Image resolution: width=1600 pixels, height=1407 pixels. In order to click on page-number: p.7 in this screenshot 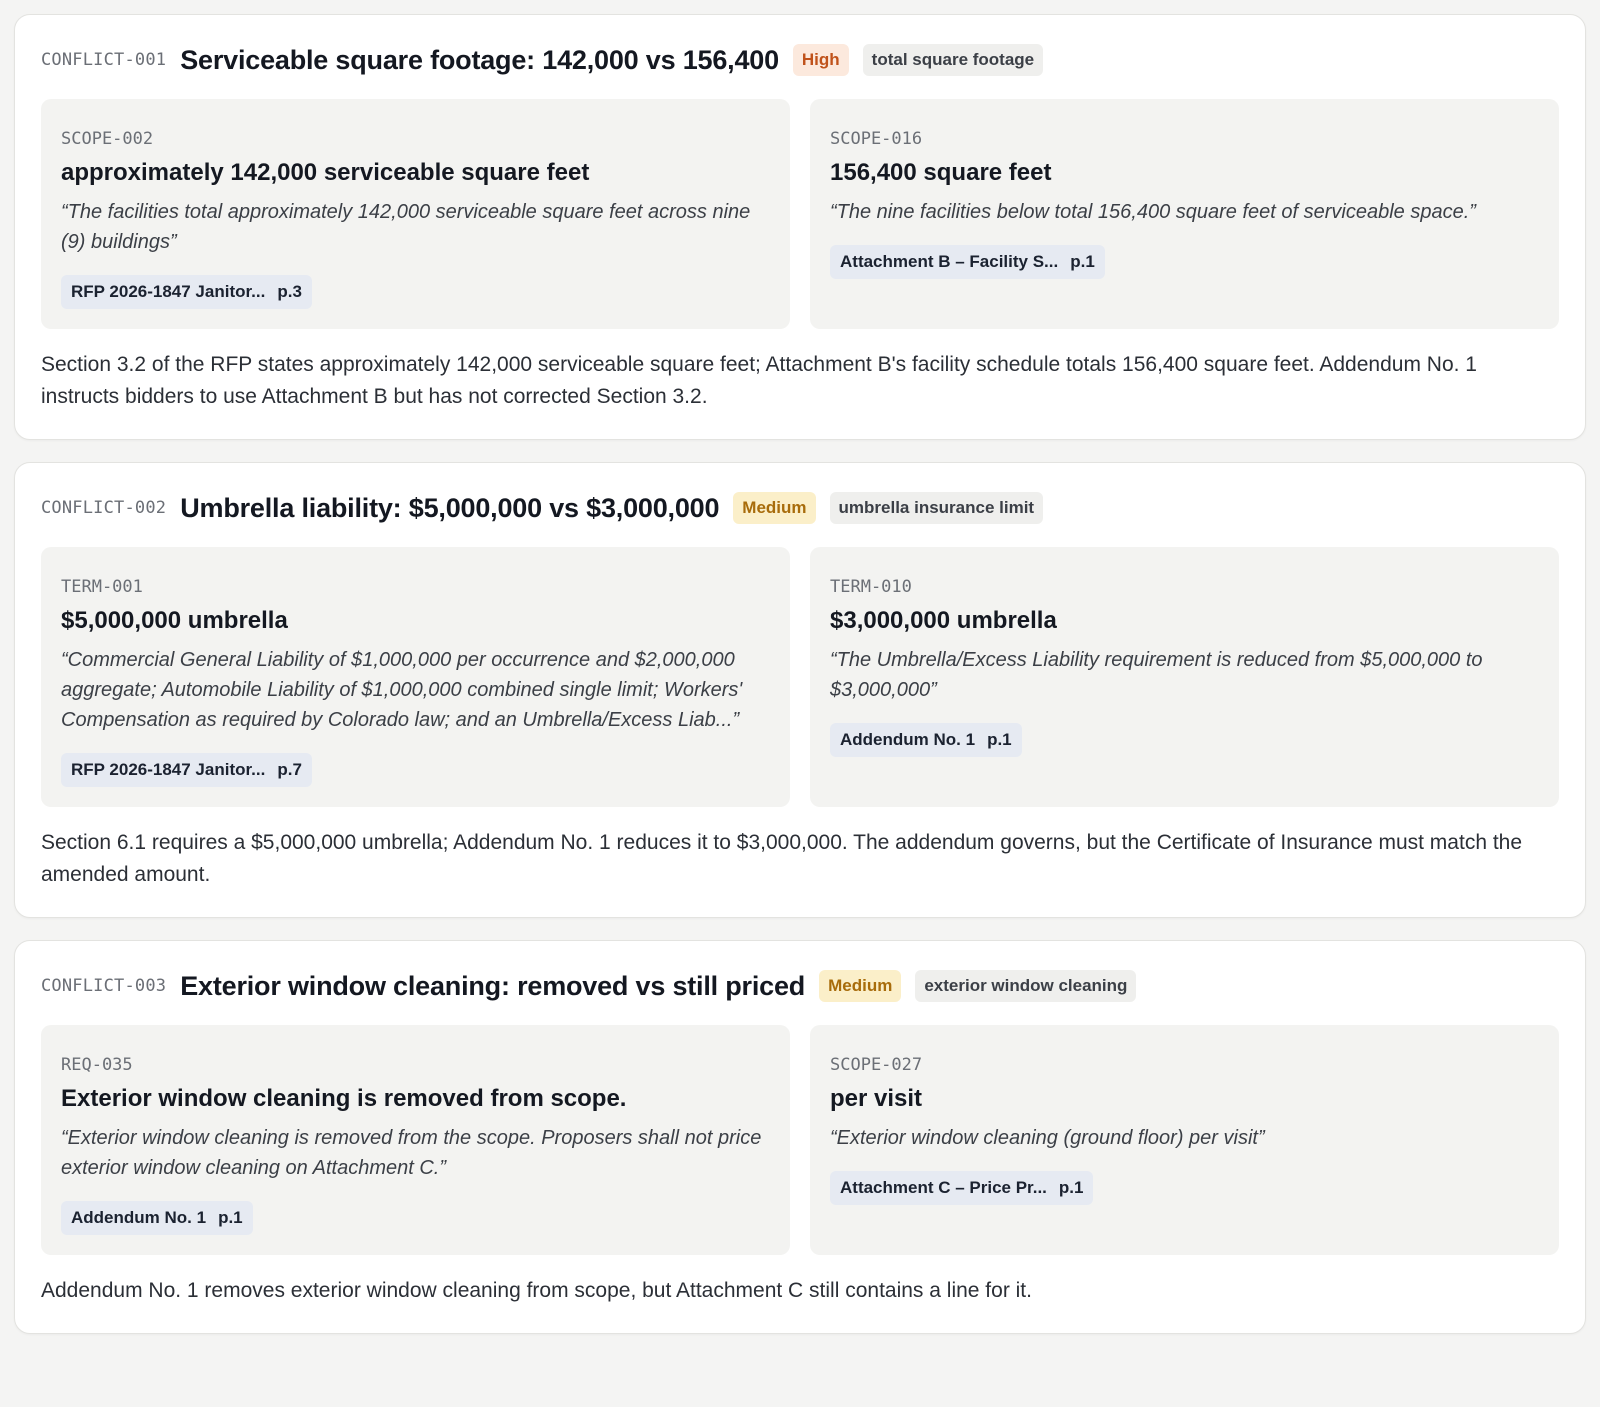, I will do `click(289, 769)`.